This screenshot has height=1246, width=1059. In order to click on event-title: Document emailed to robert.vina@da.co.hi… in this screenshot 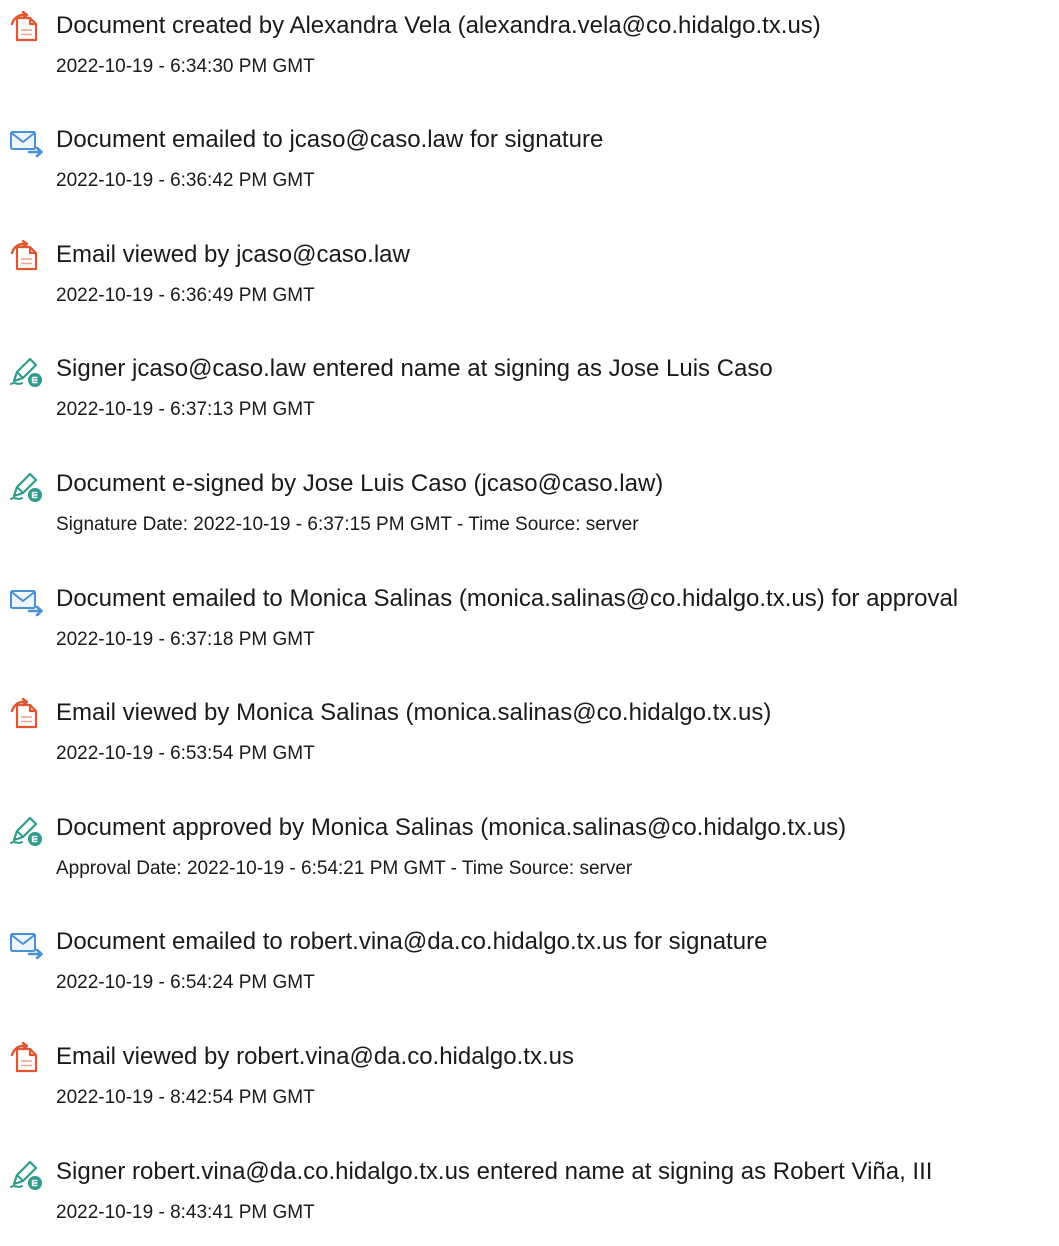, I will do `click(412, 941)`.